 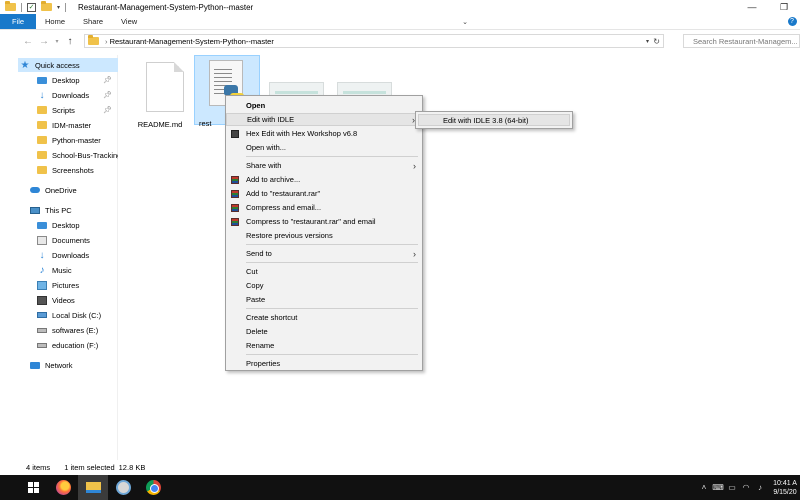 What do you see at coordinates (42, 300) in the screenshot?
I see `videos-icon` at bounding box center [42, 300].